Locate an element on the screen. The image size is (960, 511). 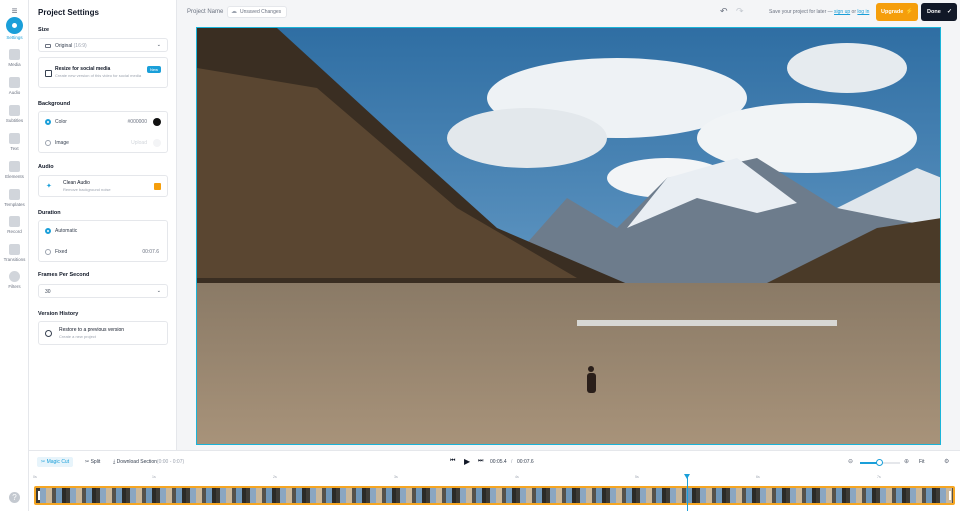
templates-icon is located at coordinates (14, 194).